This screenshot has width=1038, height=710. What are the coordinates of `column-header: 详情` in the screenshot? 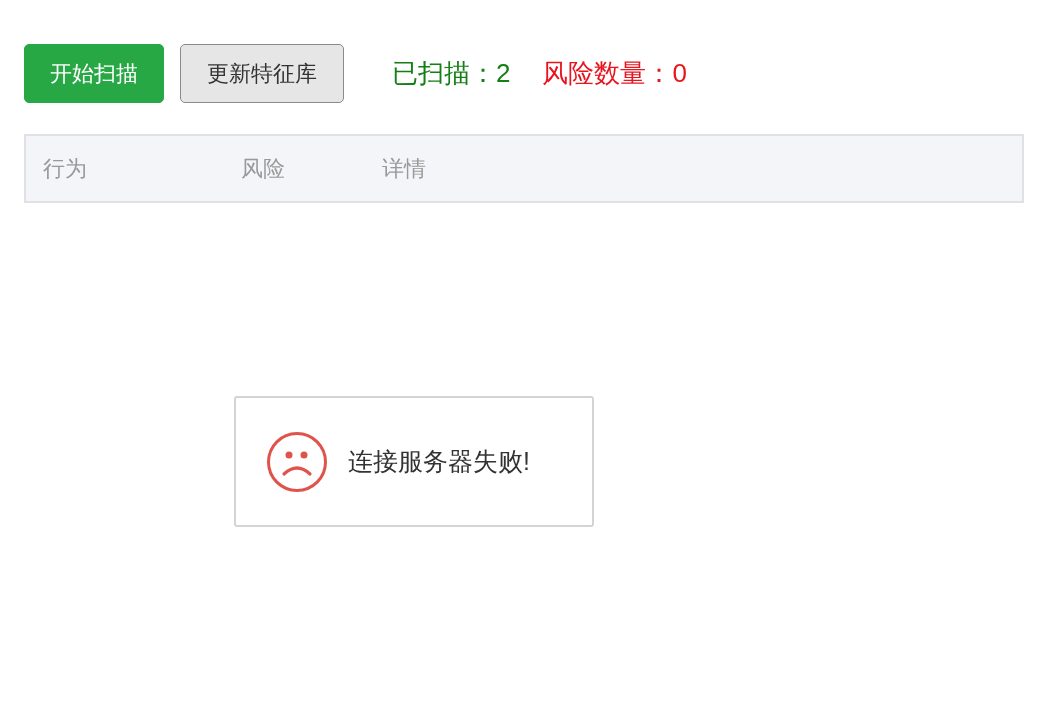 It's located at (404, 168).